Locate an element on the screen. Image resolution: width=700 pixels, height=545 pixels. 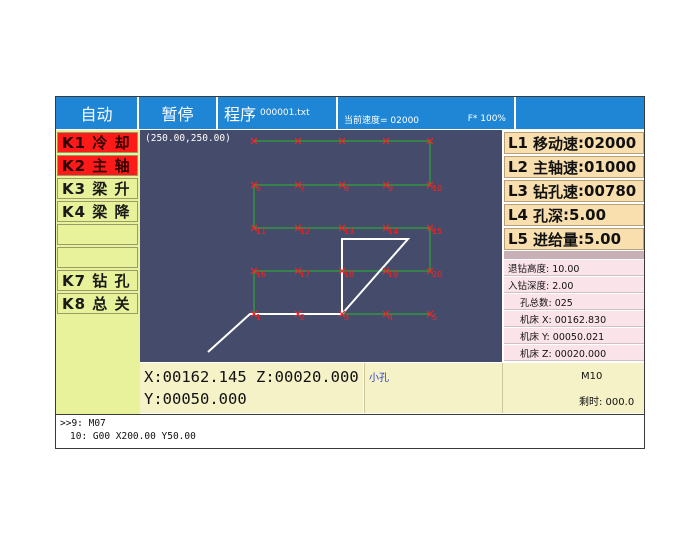
speed-panel: 当前速度= 02000 F* 100% is located at coordinates (427, 113).